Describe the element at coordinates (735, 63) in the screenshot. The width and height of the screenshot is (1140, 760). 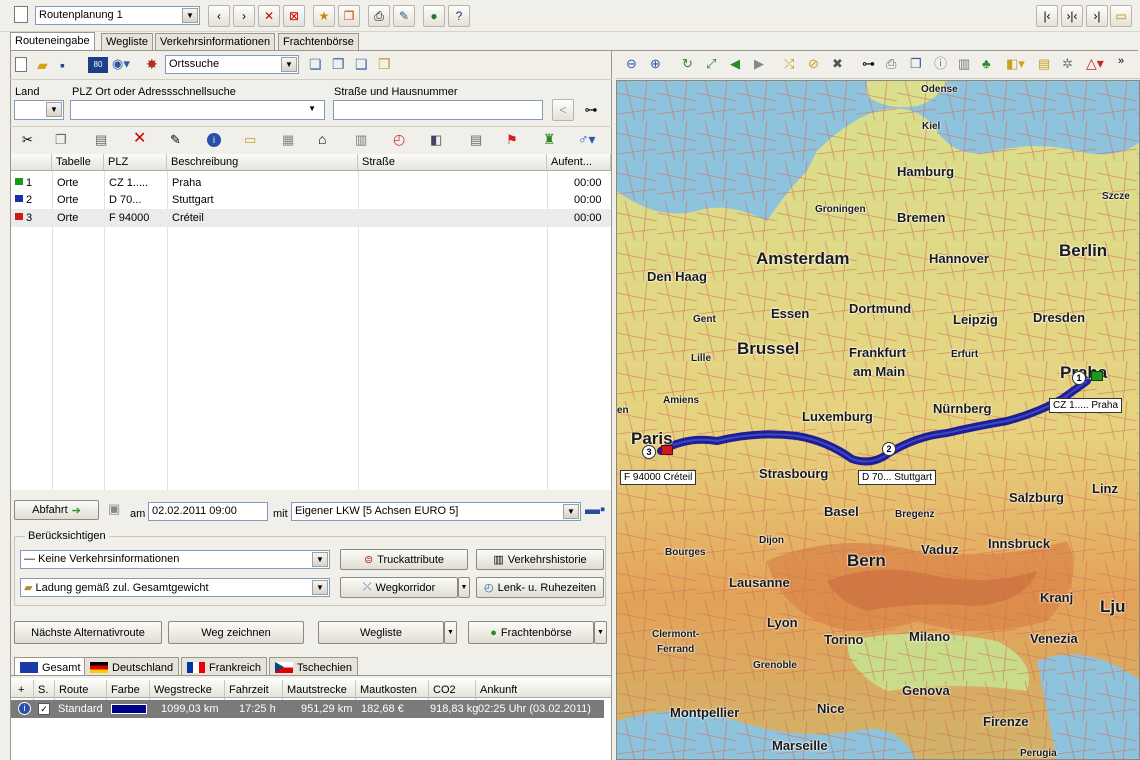
I see `arrow-left-icon: ◀` at that location.